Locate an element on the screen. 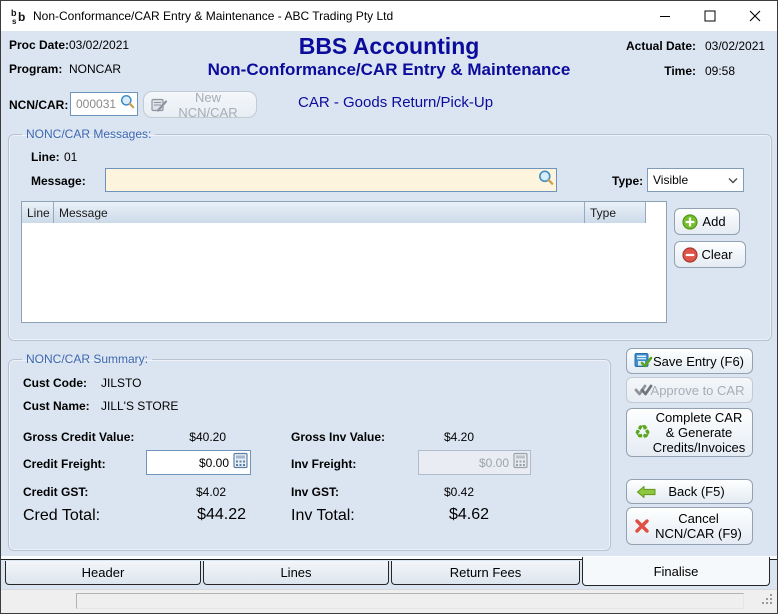  messages-table-body is located at coordinates (344, 272).